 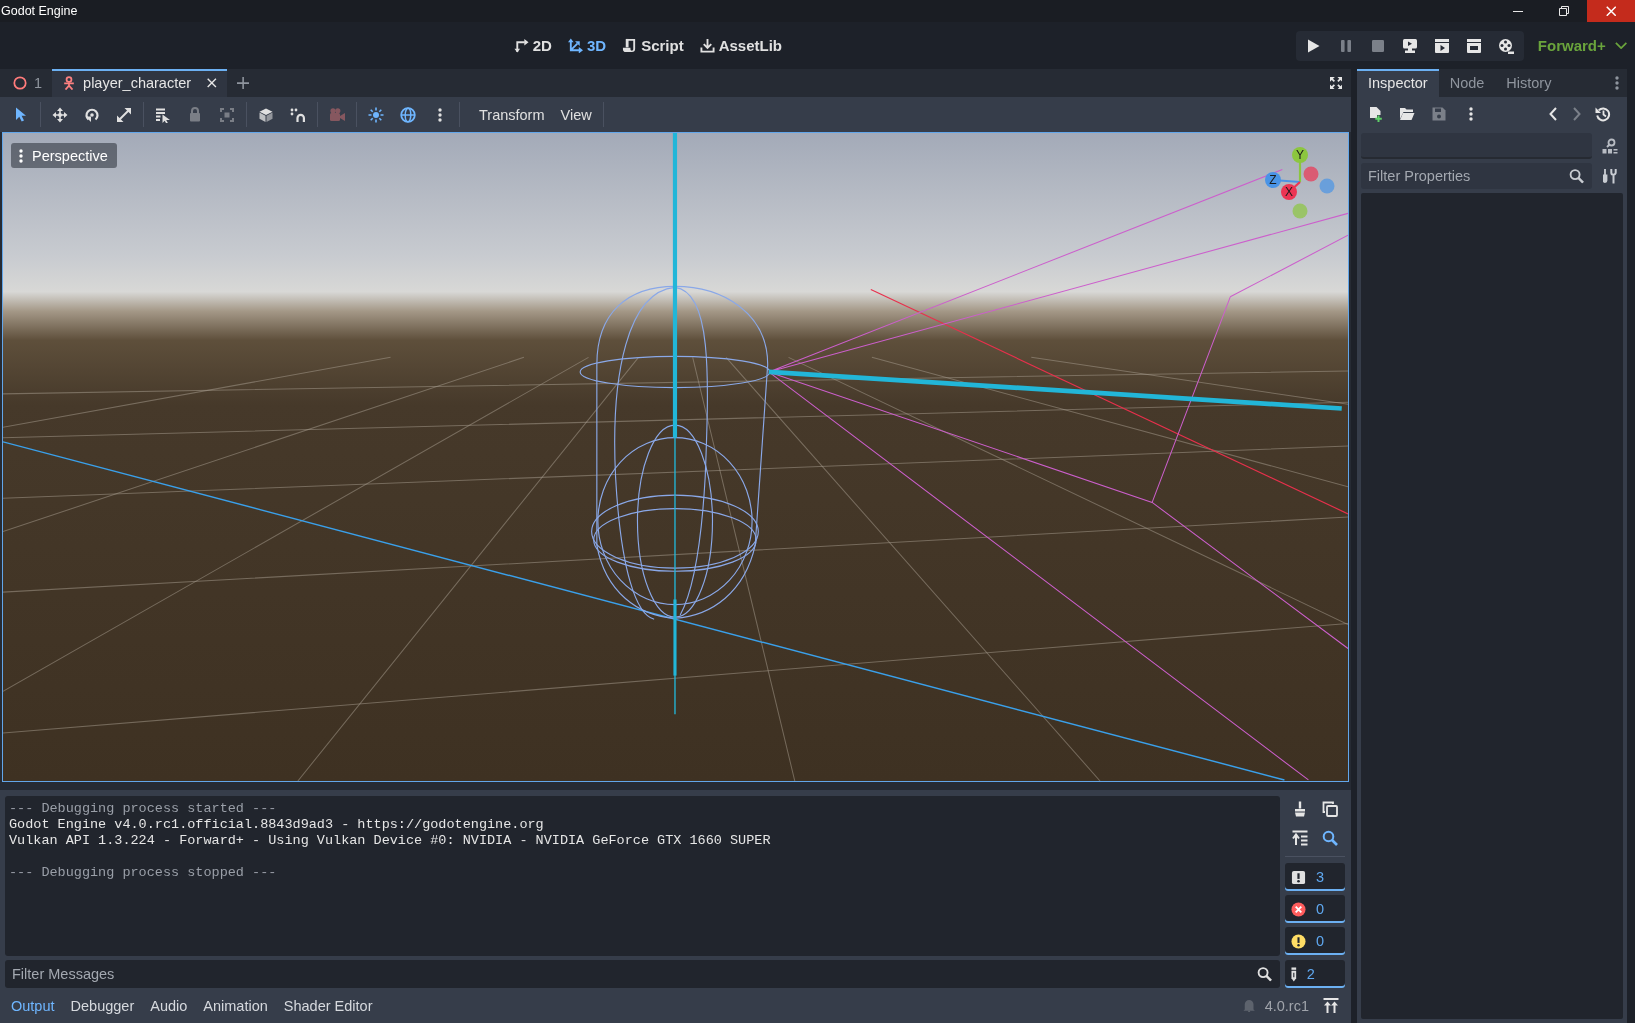 I want to click on doc-search-icon, so click(x=1609, y=146).